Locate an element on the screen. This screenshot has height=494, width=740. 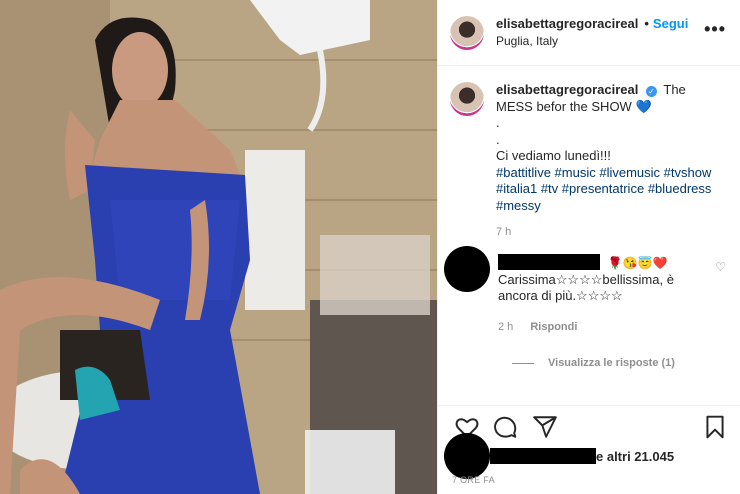
post-location: Puglia, Italy is located at coordinates (592, 41).